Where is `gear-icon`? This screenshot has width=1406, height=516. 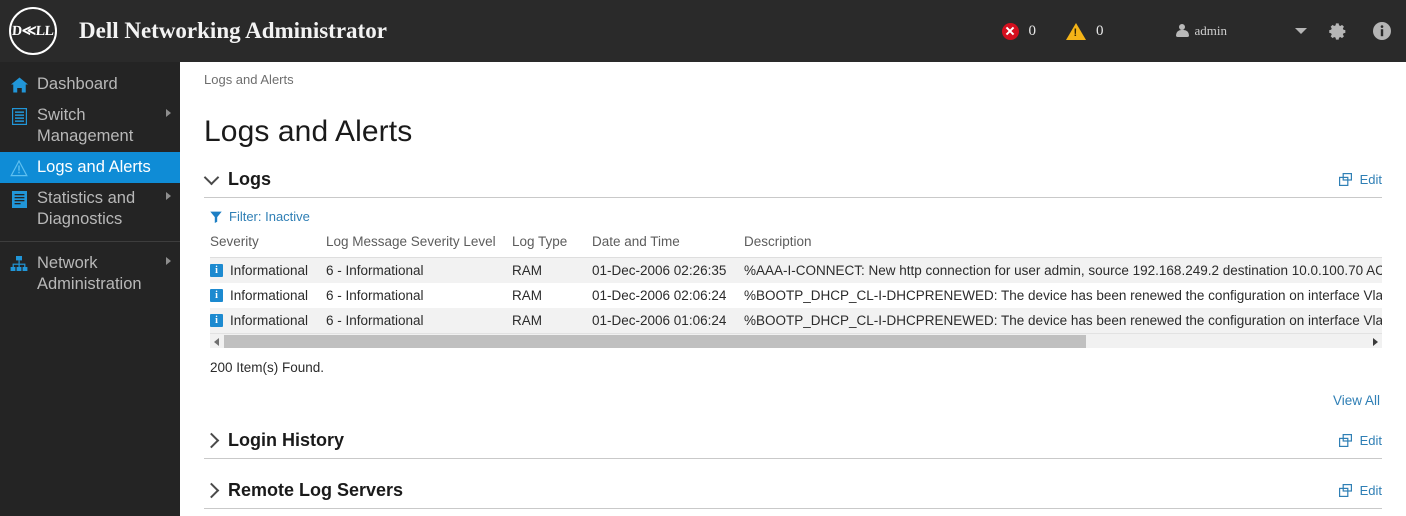
gear-icon is located at coordinates (1338, 31).